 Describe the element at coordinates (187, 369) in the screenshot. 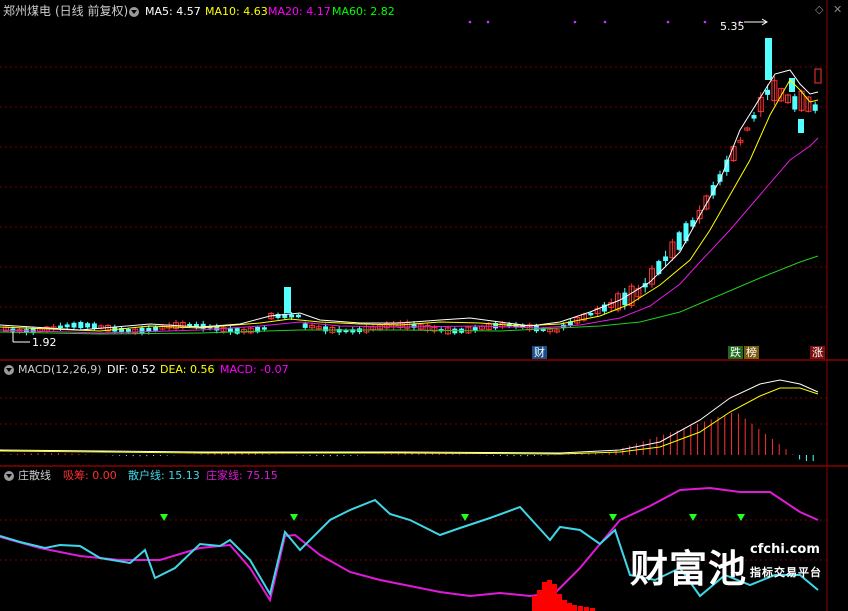

I see `macd-dea: DEA: 0.56` at that location.